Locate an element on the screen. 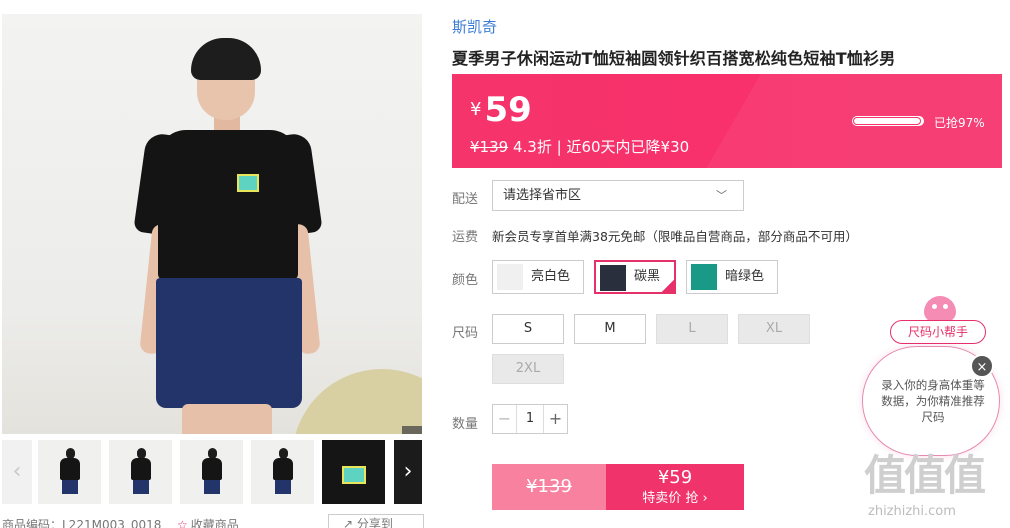 This screenshot has height=528, width=1010. chevron-down-icon: ﹀ is located at coordinates (721, 195).